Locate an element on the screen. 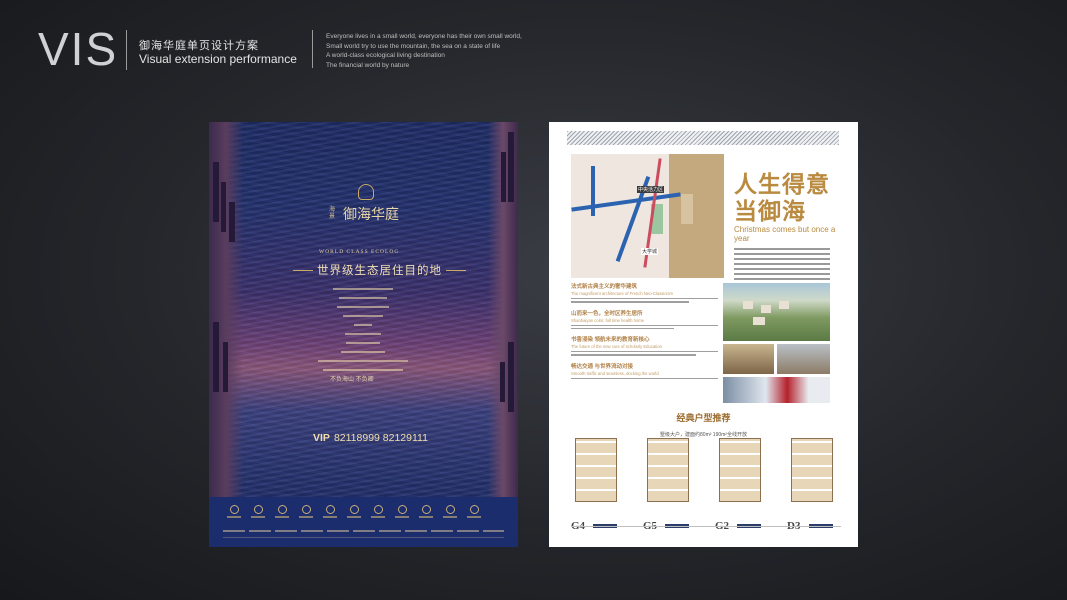  floorplan: G4 is located at coordinates (594, 485).